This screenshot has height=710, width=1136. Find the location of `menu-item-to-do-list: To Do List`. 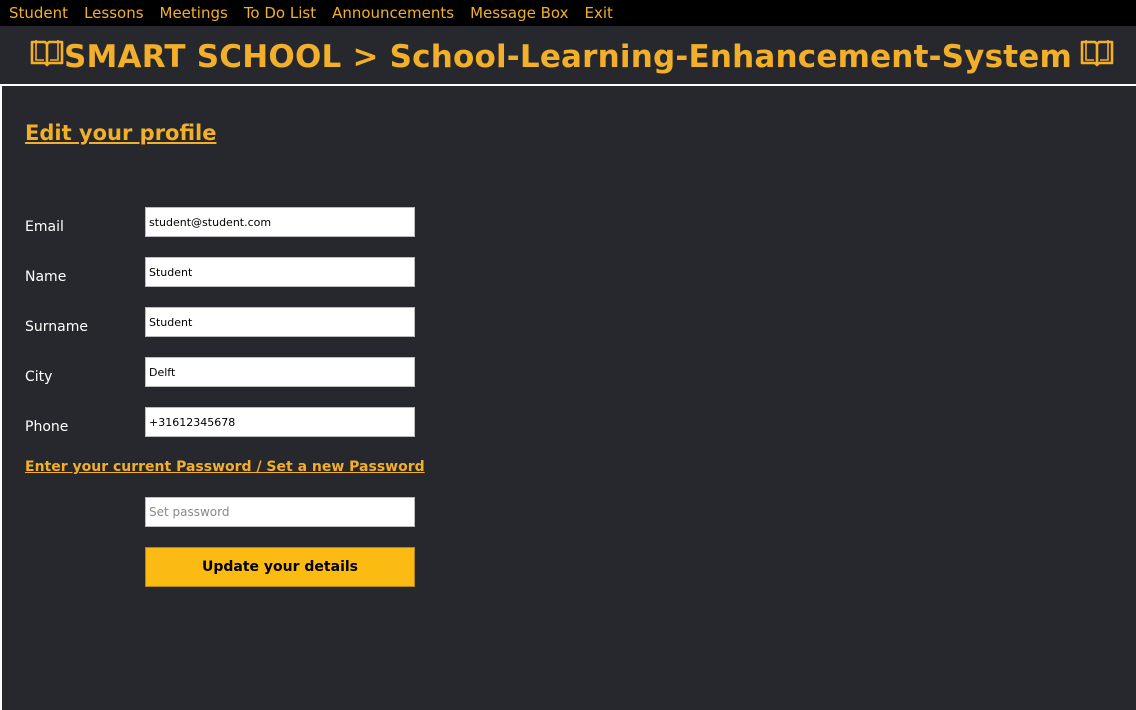

menu-item-to-do-list: To Do List is located at coordinates (280, 13).